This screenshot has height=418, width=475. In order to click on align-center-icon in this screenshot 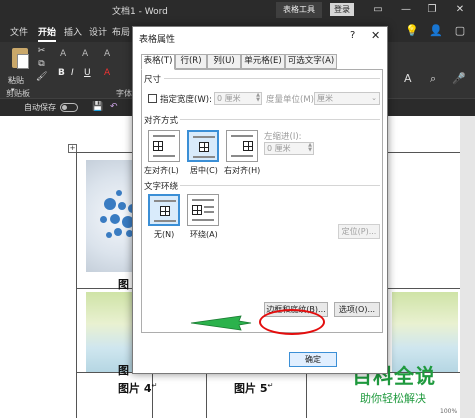, I will do `click(204, 147)`.